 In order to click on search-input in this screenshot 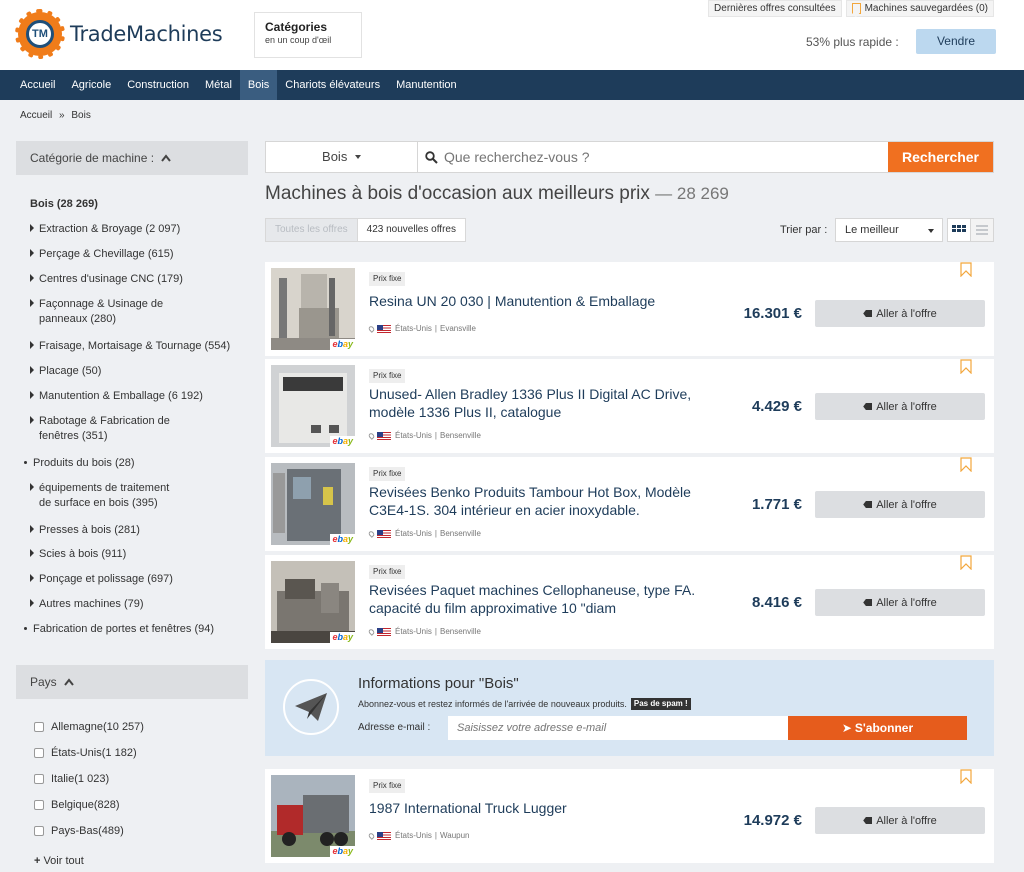, I will do `click(666, 157)`.